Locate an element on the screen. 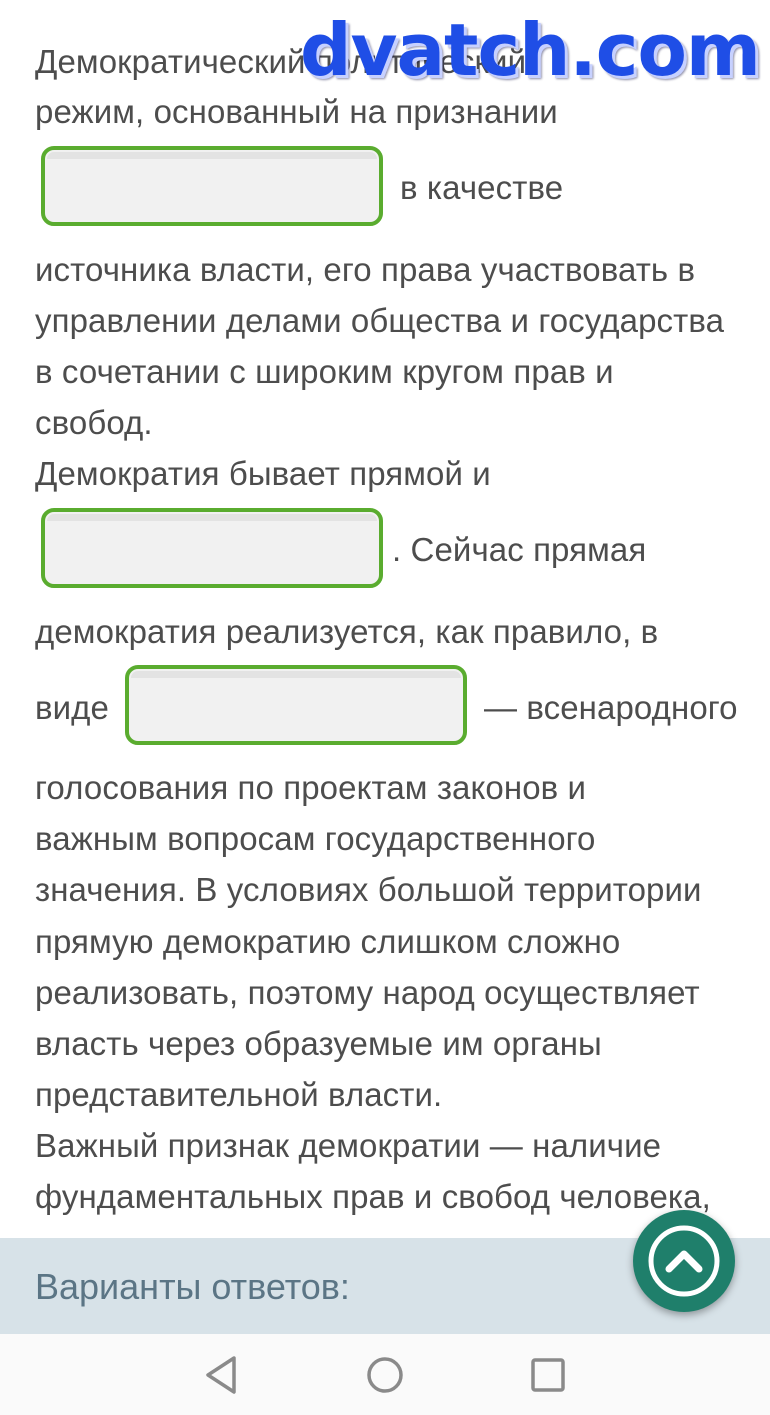 Image resolution: width=770 pixels, height=1415 pixels. answers-title: Варианты ответов: is located at coordinates (192, 1286).